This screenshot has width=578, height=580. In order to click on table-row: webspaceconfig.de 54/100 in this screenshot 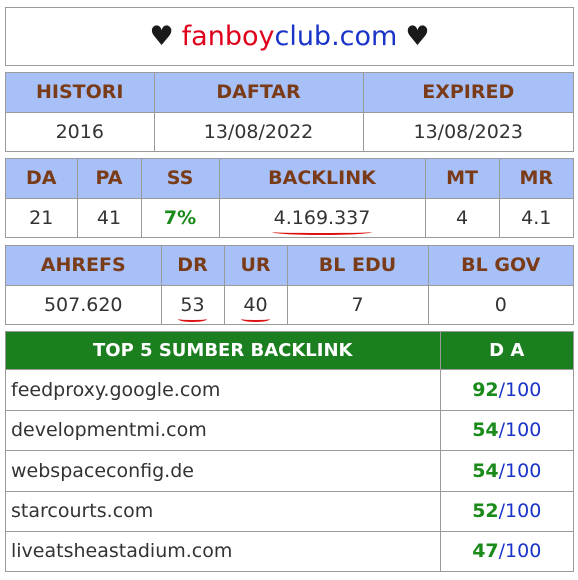, I will do `click(289, 471)`.